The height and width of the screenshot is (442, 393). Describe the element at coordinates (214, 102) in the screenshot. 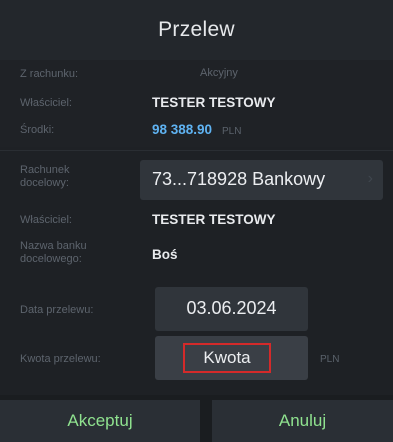

I see `source-owner-value: TESTER TESTOWY` at that location.